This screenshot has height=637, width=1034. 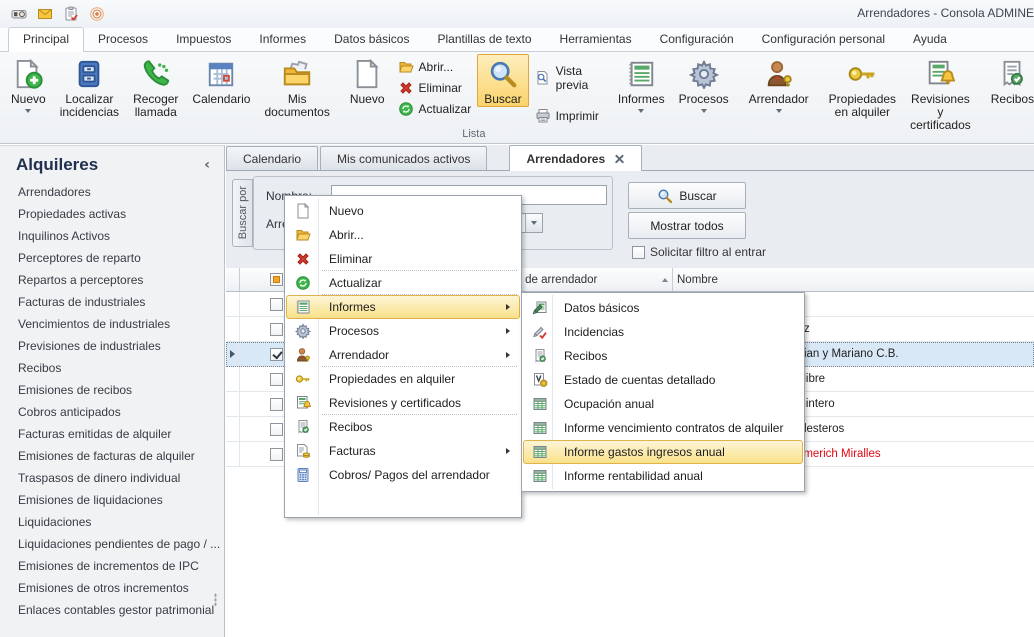 I want to click on actualizar-button: Actualizar, so click(x=435, y=109).